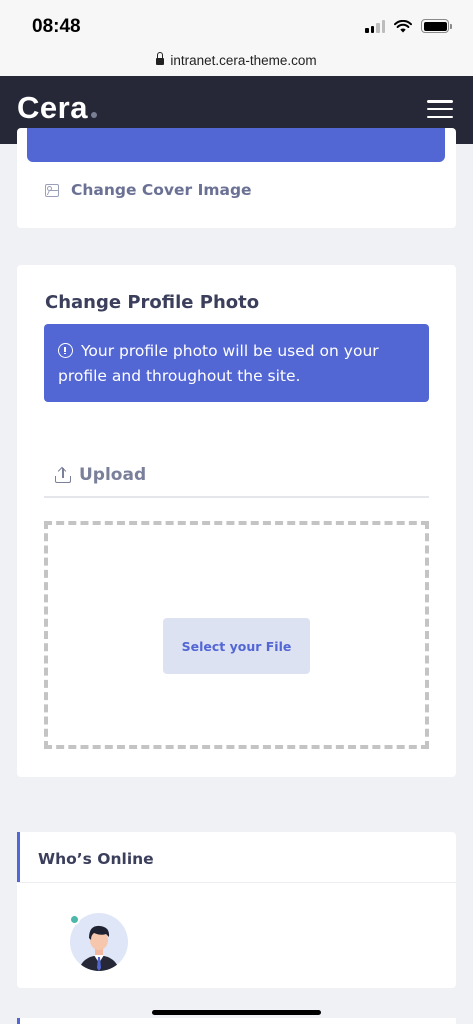 The height and width of the screenshot is (1024, 473). What do you see at coordinates (152, 302) in the screenshot?
I see `profile-photo-title: Change Profile Photo` at bounding box center [152, 302].